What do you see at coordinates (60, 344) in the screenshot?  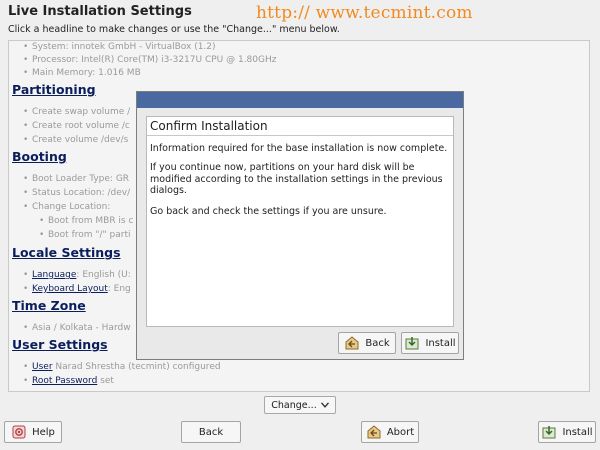 I see `user-settings-heading: User Settings` at bounding box center [60, 344].